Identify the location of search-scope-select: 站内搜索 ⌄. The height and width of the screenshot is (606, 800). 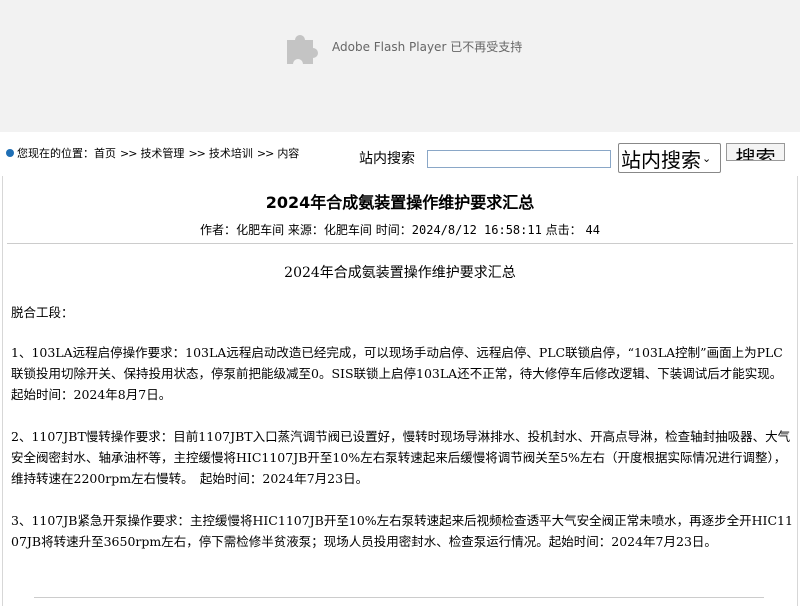
(669, 158).